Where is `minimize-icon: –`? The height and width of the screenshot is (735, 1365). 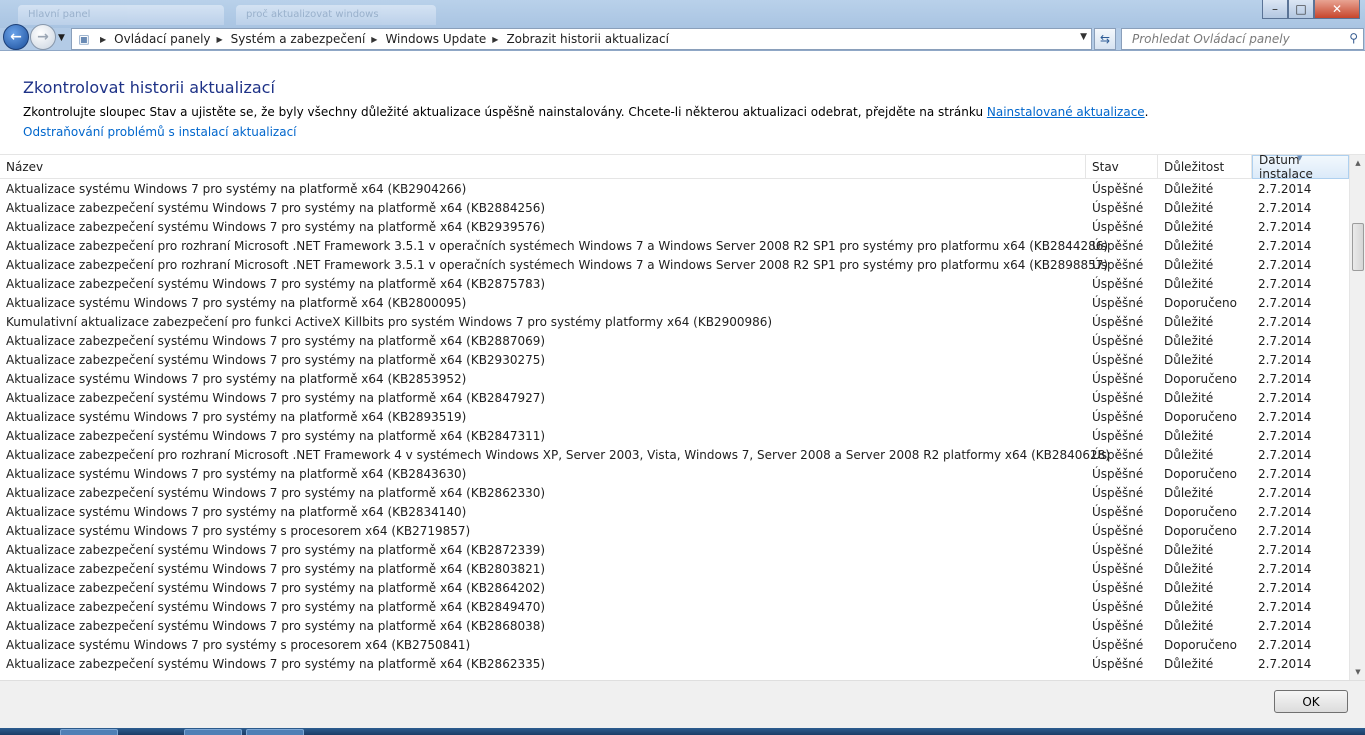
minimize-icon: – is located at coordinates (1275, 9).